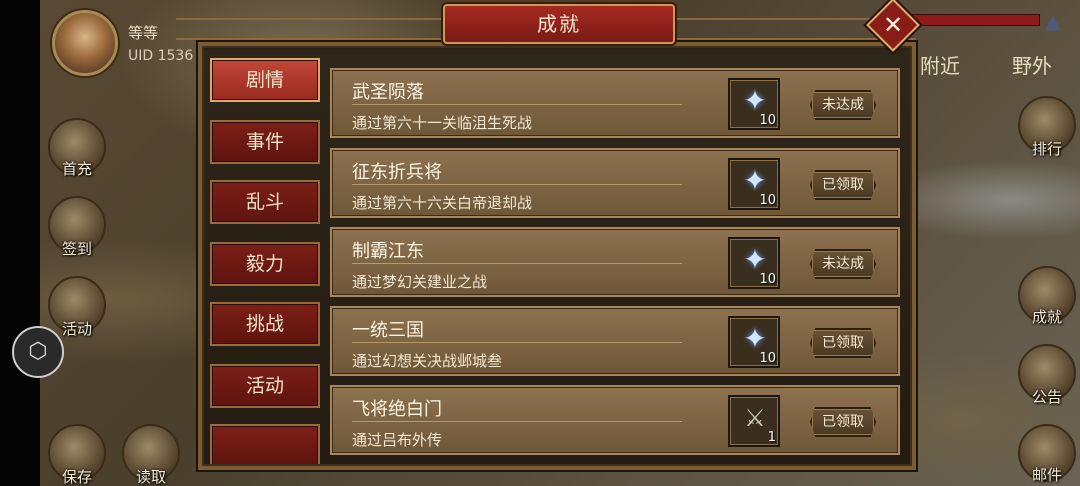 The height and width of the screenshot is (486, 1080). What do you see at coordinates (1046, 317) in the screenshot?
I see `achievement-label: 成就` at bounding box center [1046, 317].